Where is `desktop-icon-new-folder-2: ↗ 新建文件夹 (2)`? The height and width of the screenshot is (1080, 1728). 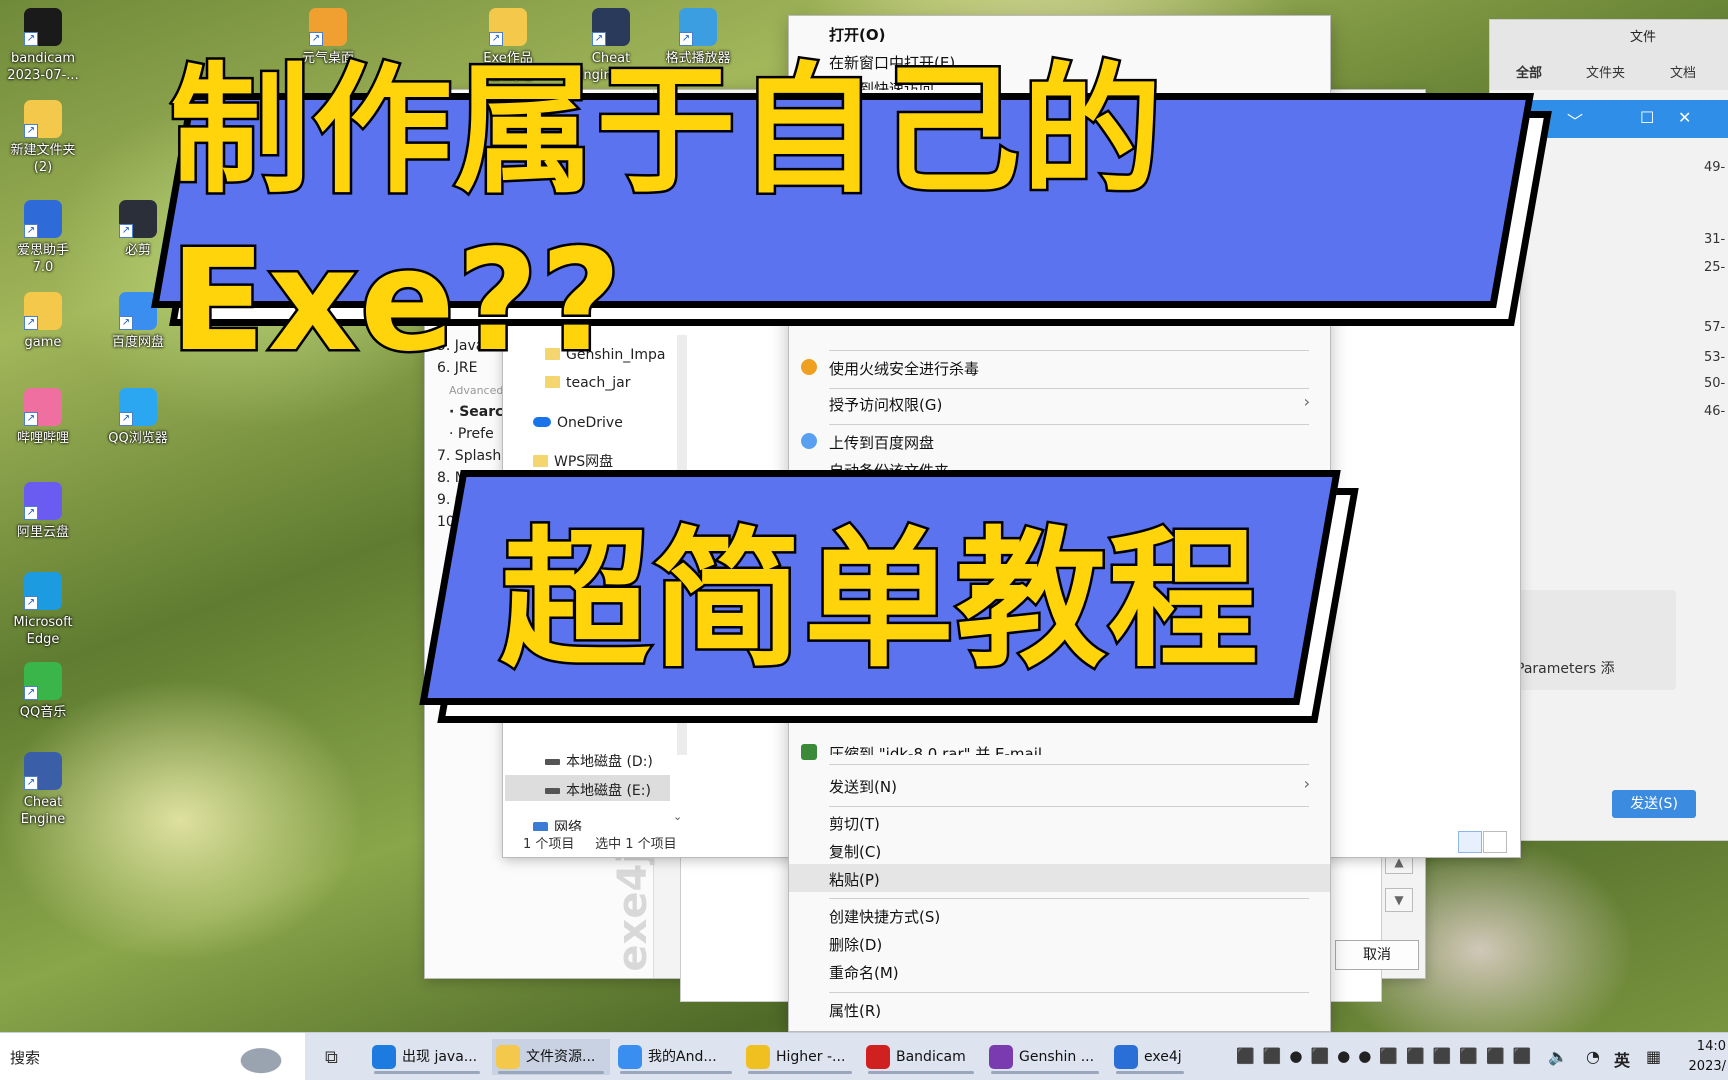
desktop-icon-new-folder-2: ↗ 新建文件夹 (2) is located at coordinates (43, 138).